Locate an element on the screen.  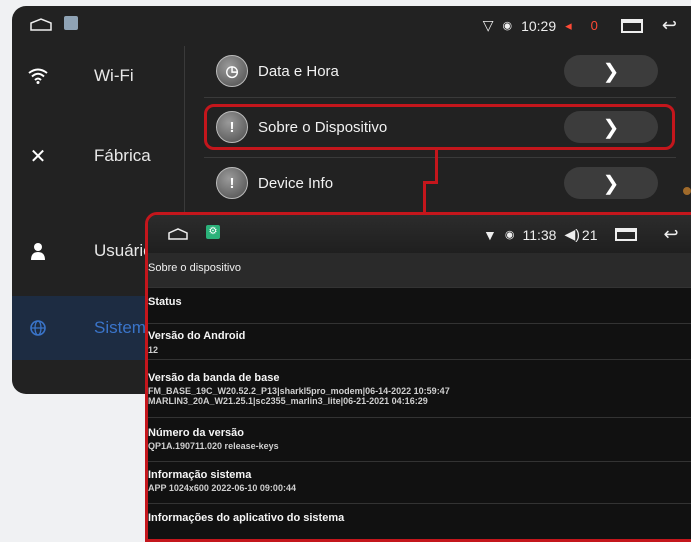
sidebar-item-label: Wi-Fi is located at coordinates (114, 75).